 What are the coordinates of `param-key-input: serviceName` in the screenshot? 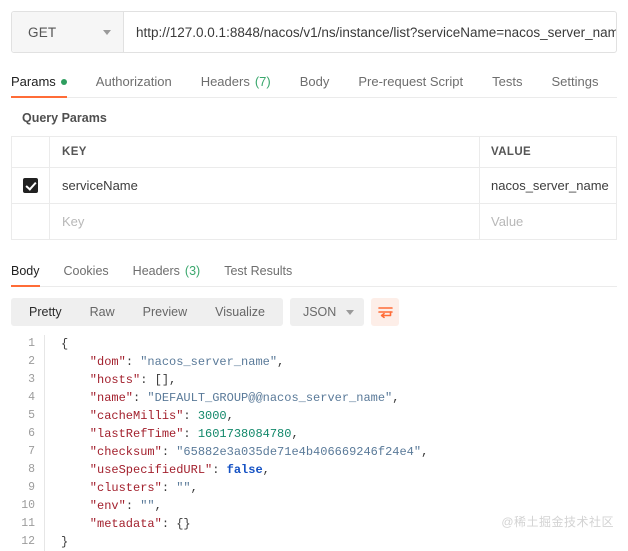 It's located at (265, 185).